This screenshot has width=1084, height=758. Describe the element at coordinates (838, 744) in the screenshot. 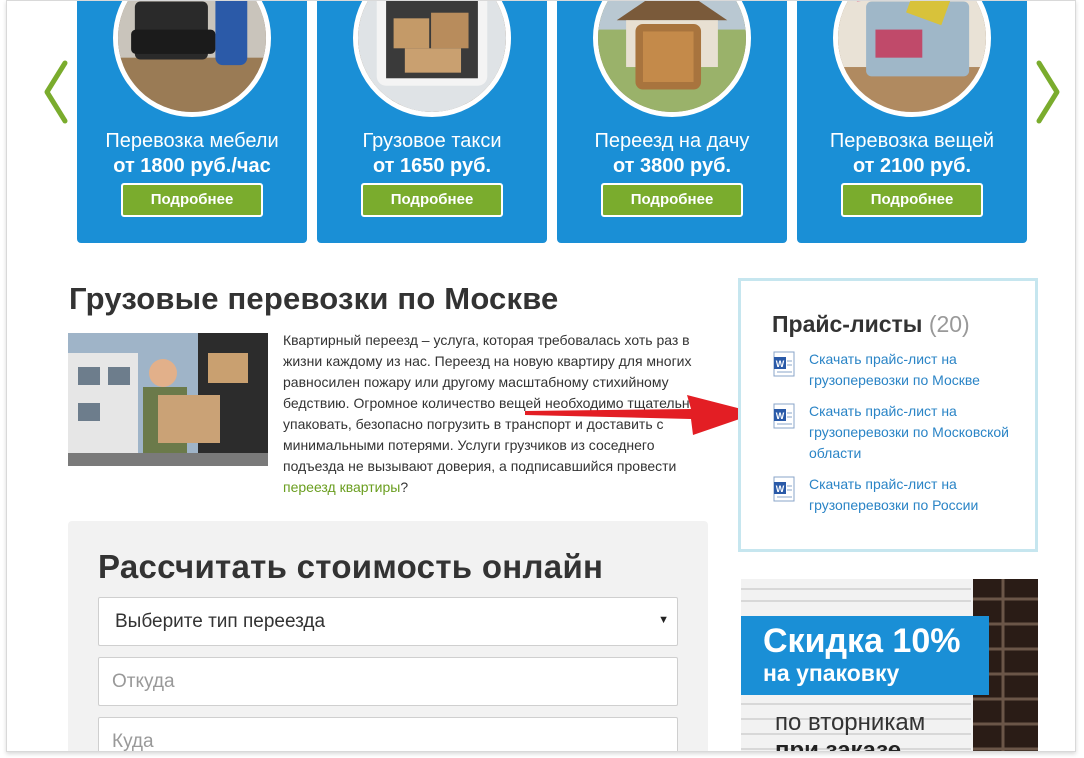

I see `discount-condition-2: при заказе` at that location.